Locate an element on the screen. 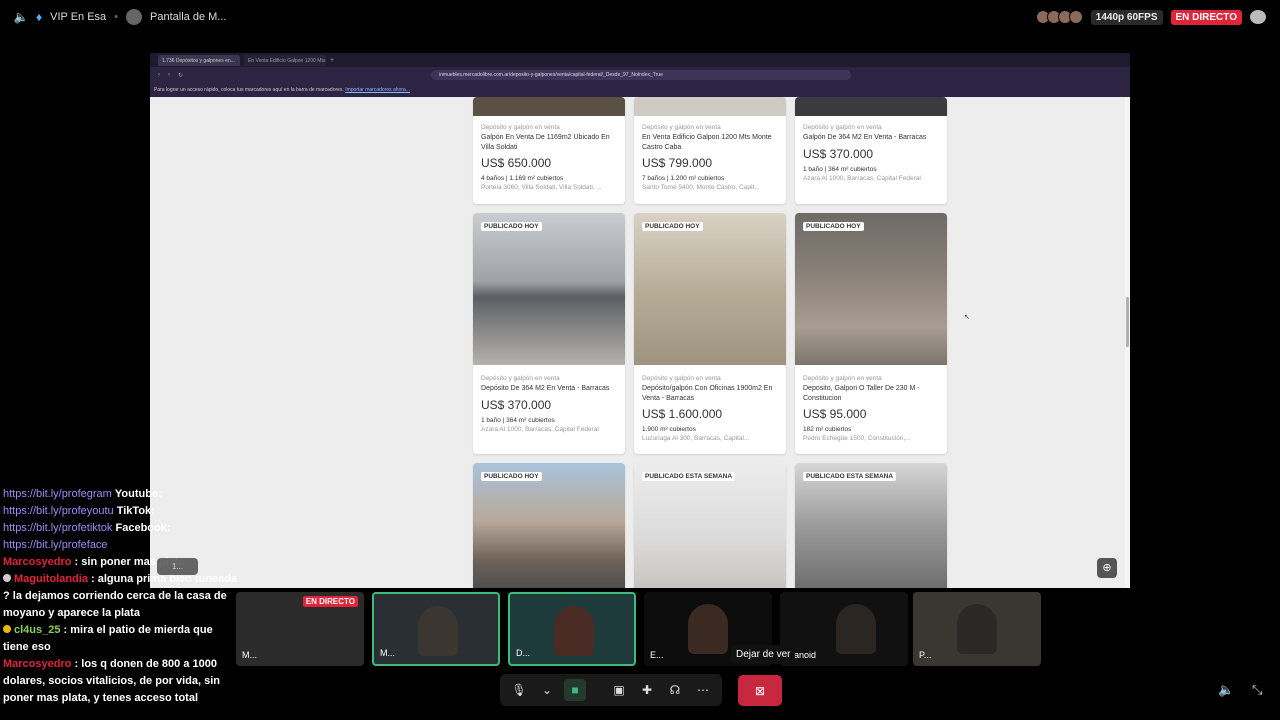 The image size is (1280, 720). server-name: VIP En Esa is located at coordinates (78, 17).